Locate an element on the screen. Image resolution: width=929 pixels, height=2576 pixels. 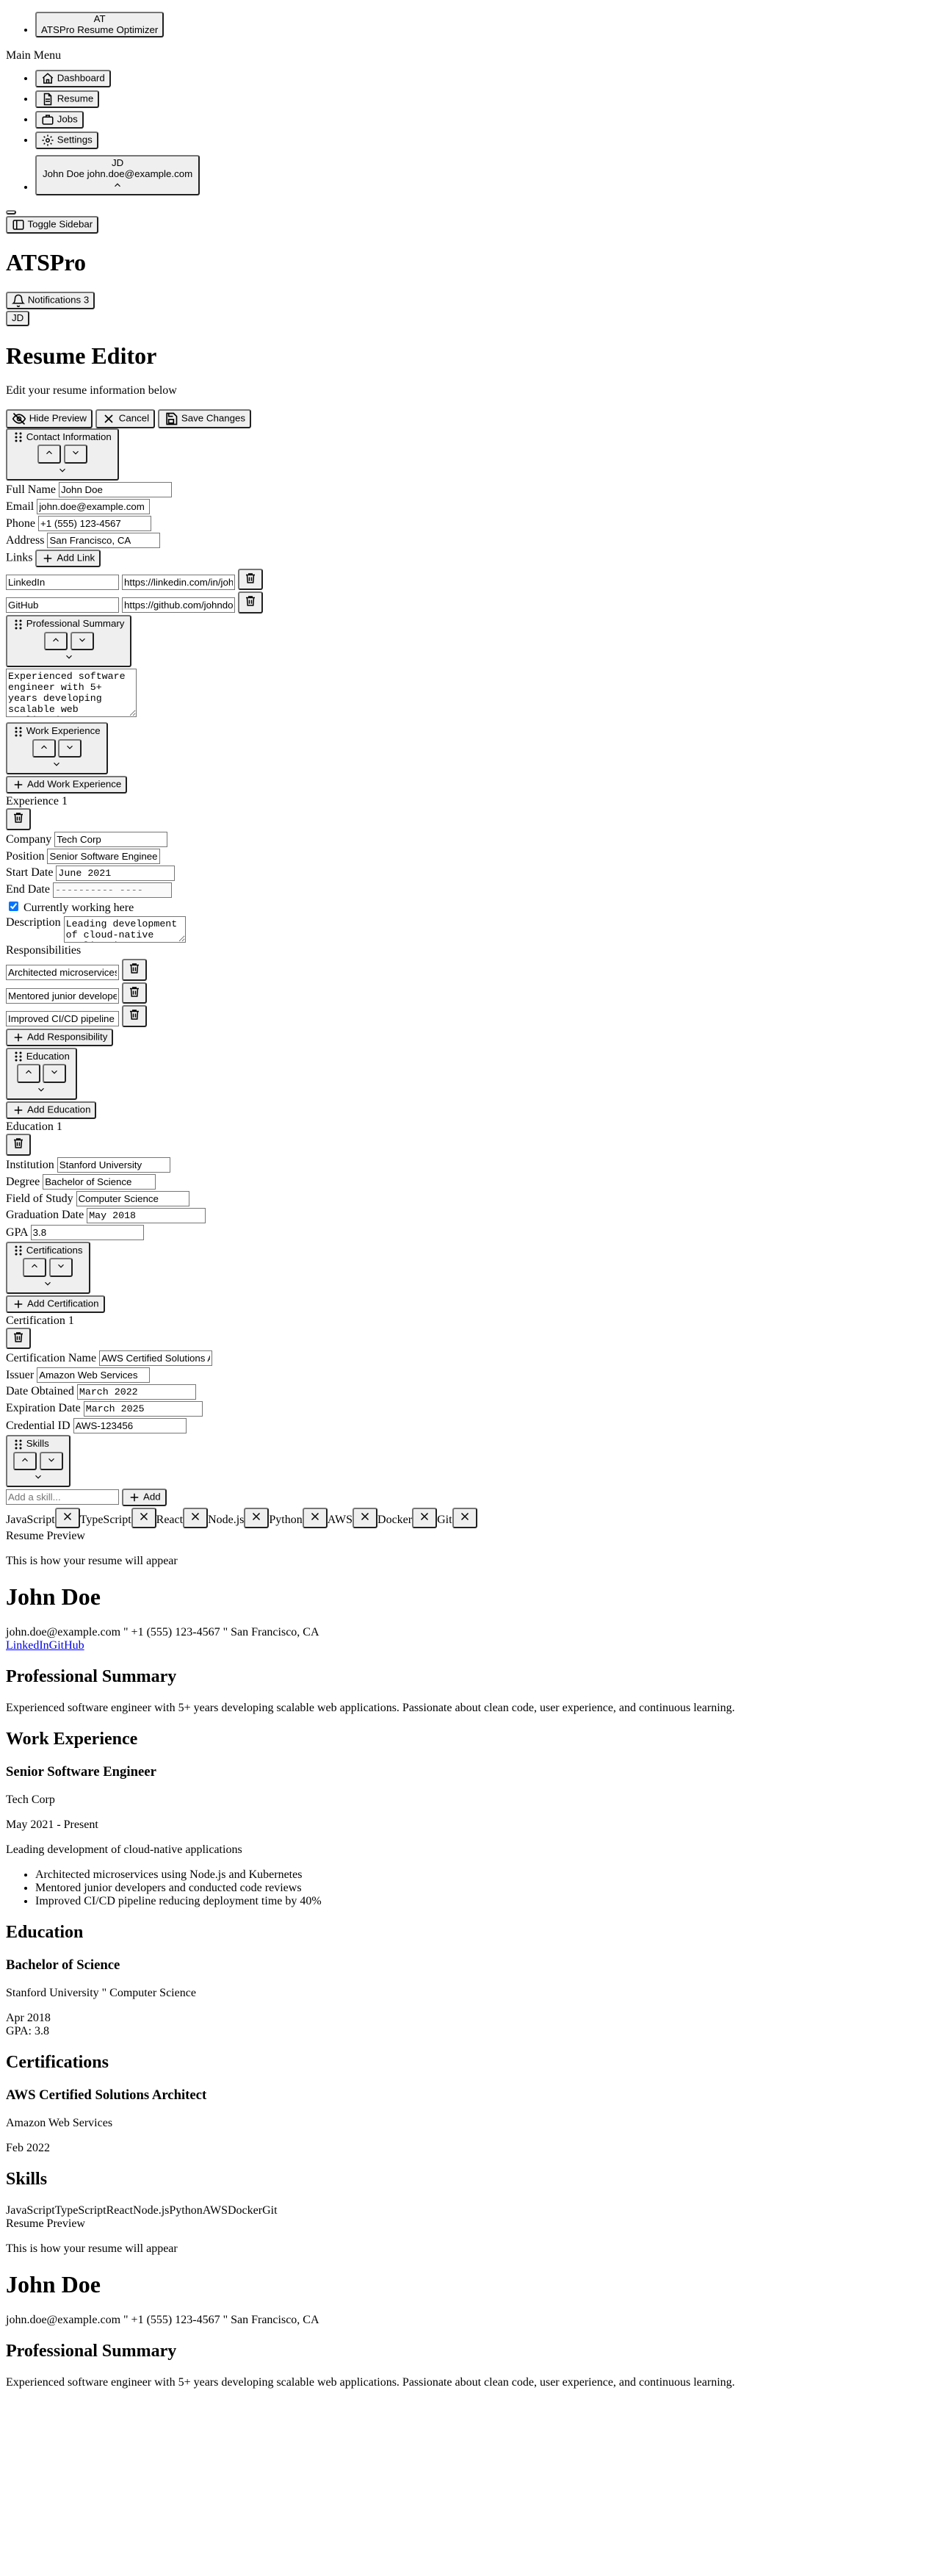
expiration-label: Expiration Date is located at coordinates (43, 1408).